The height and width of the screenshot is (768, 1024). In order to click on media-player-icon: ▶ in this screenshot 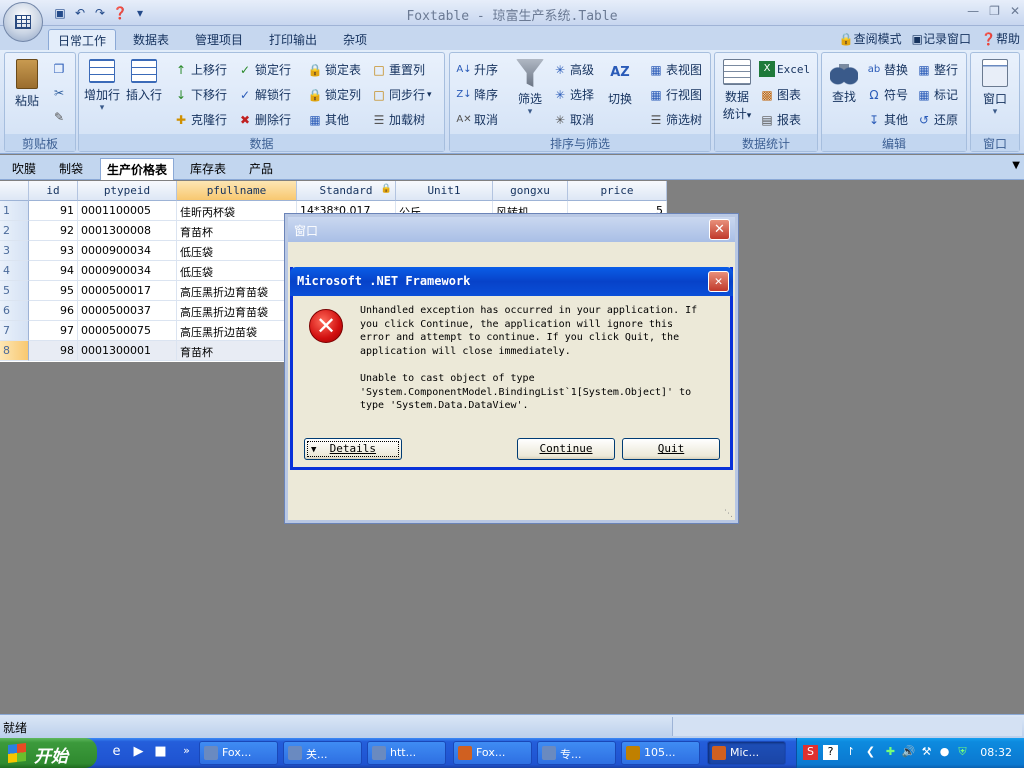, I will do `click(138, 752)`.